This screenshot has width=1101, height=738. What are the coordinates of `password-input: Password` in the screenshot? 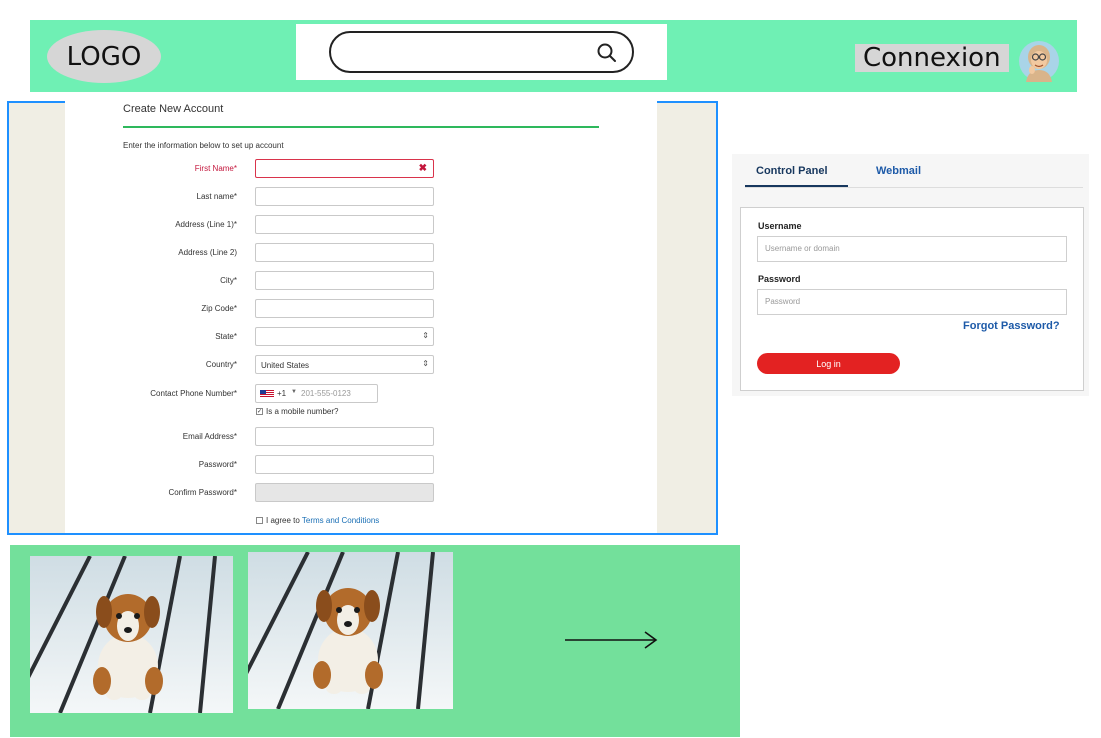 It's located at (912, 302).